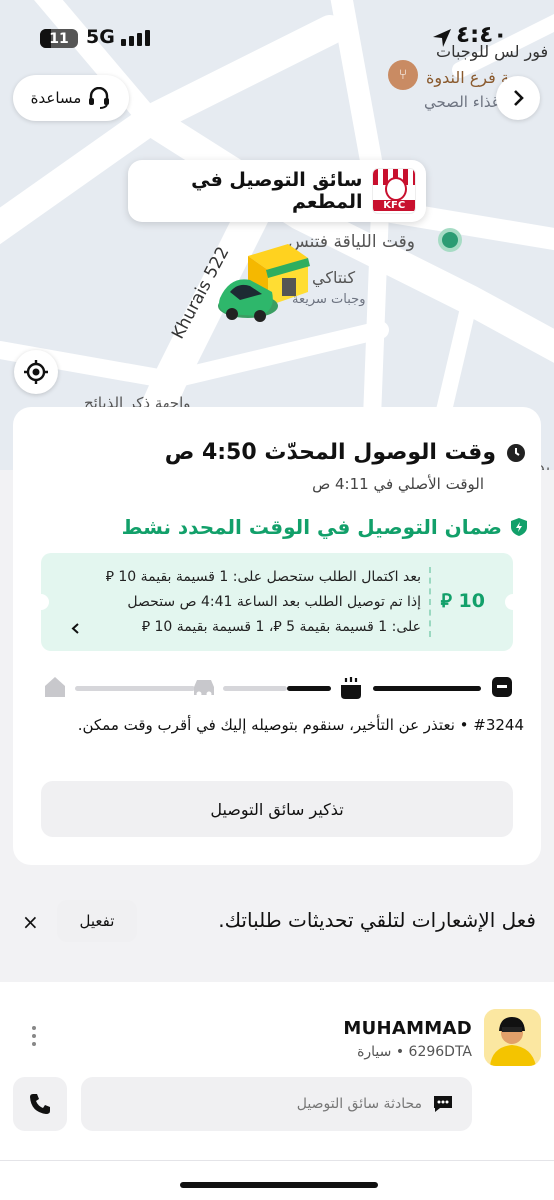 Image resolution: width=554 pixels, height=1200 pixels. I want to click on help-button: مساعدة, so click(71, 98).